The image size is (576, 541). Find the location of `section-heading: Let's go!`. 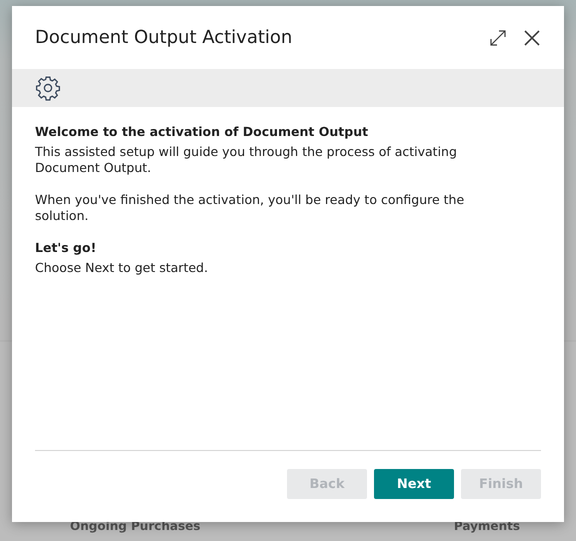

section-heading: Let's go! is located at coordinates (66, 247).